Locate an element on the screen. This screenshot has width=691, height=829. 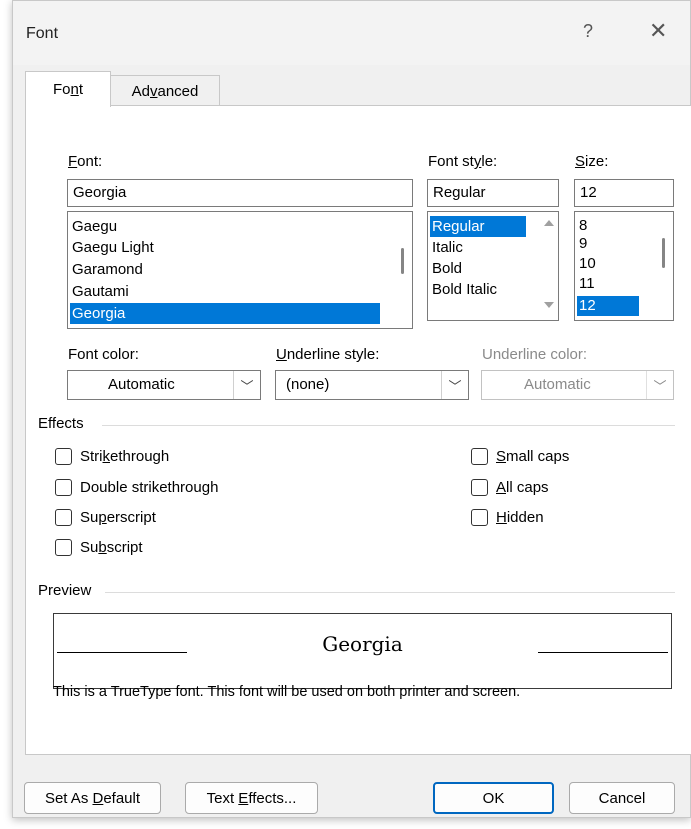
list-item: Bold Italic is located at coordinates (463, 289).